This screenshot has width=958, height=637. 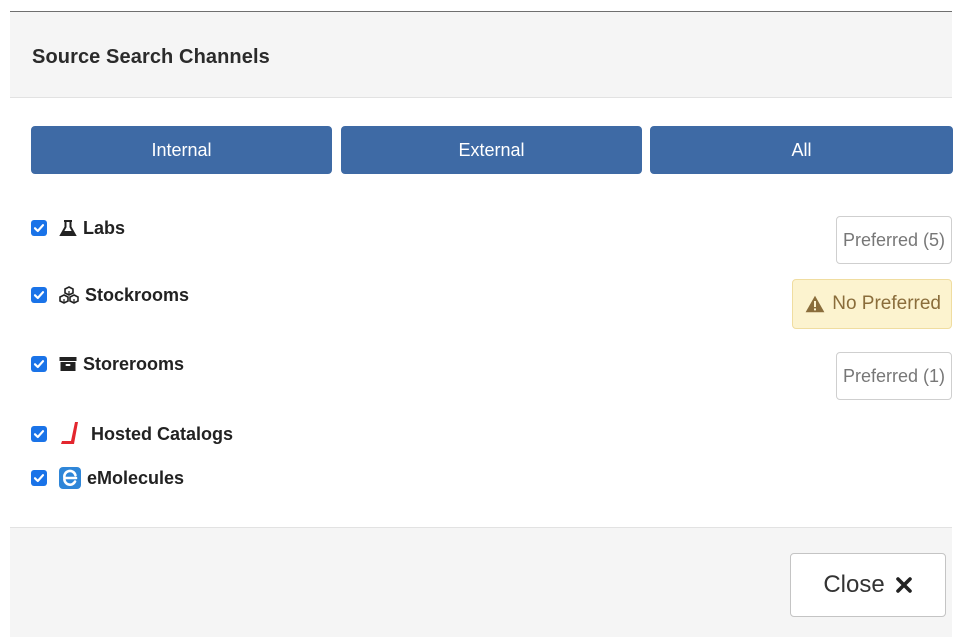 What do you see at coordinates (904, 585) in the screenshot?
I see `times-icon` at bounding box center [904, 585].